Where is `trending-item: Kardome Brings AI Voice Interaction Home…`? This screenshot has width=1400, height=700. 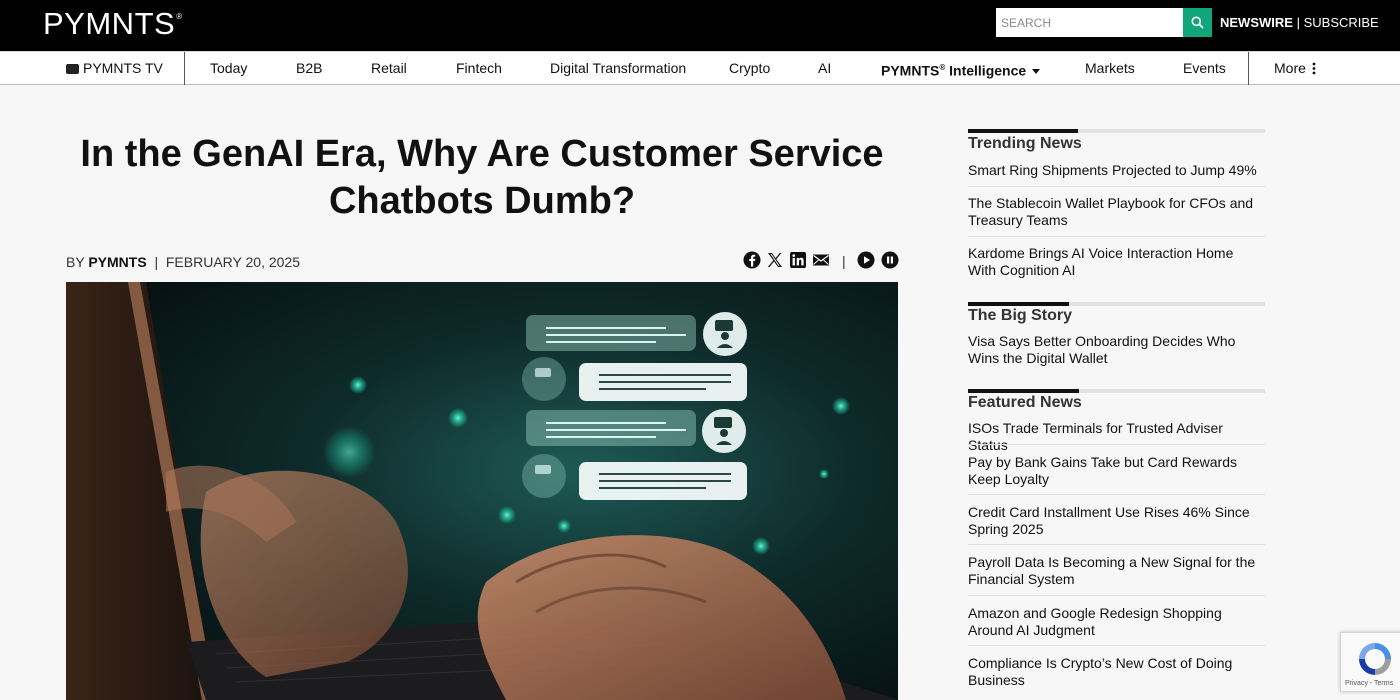
trending-item: Kardome Brings AI Voice Interaction Home… is located at coordinates (1116, 262).